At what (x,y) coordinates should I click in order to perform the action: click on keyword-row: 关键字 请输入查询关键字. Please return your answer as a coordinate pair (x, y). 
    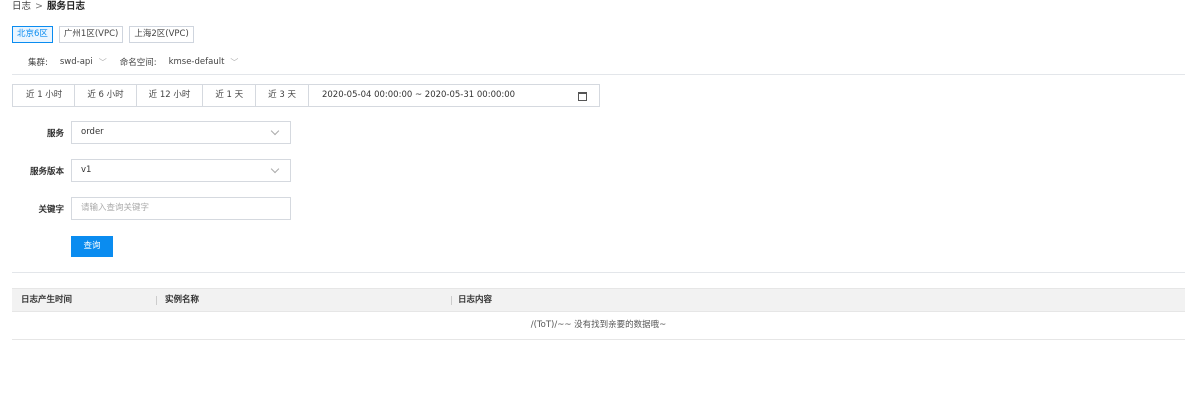
    Looking at the image, I should click on (145, 208).